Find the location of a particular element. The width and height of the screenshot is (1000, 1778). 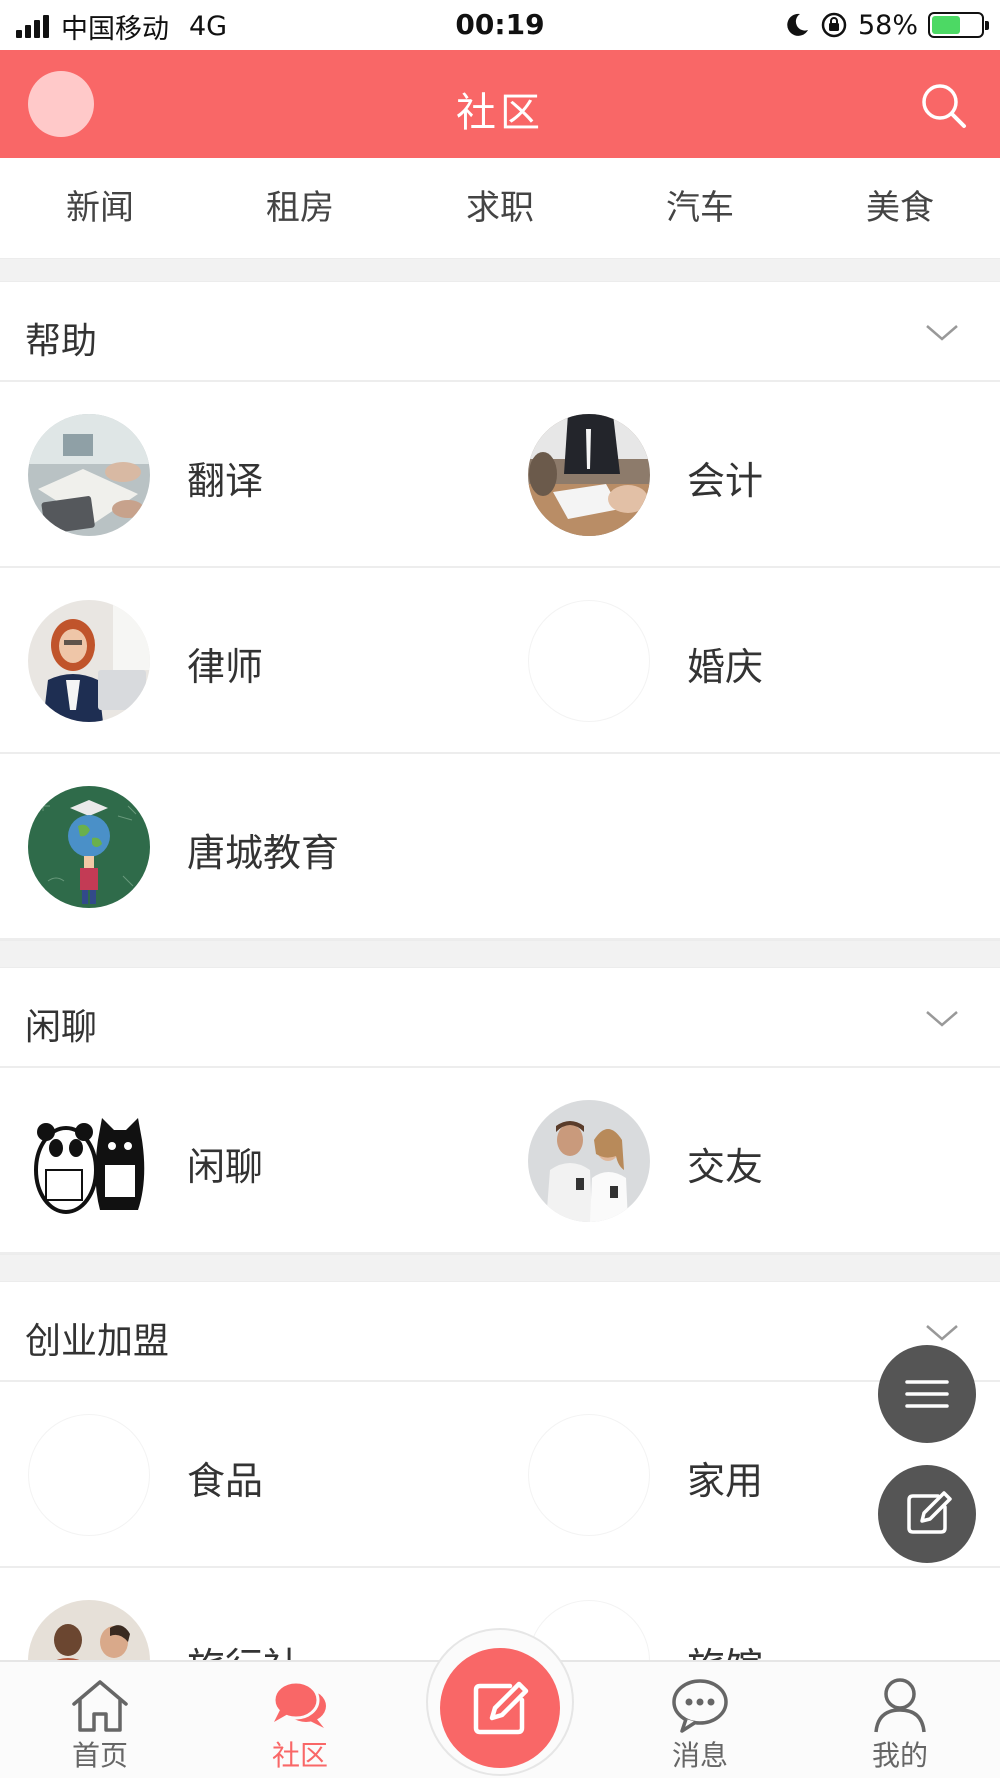

food-thumbnail is located at coordinates (89, 1475).